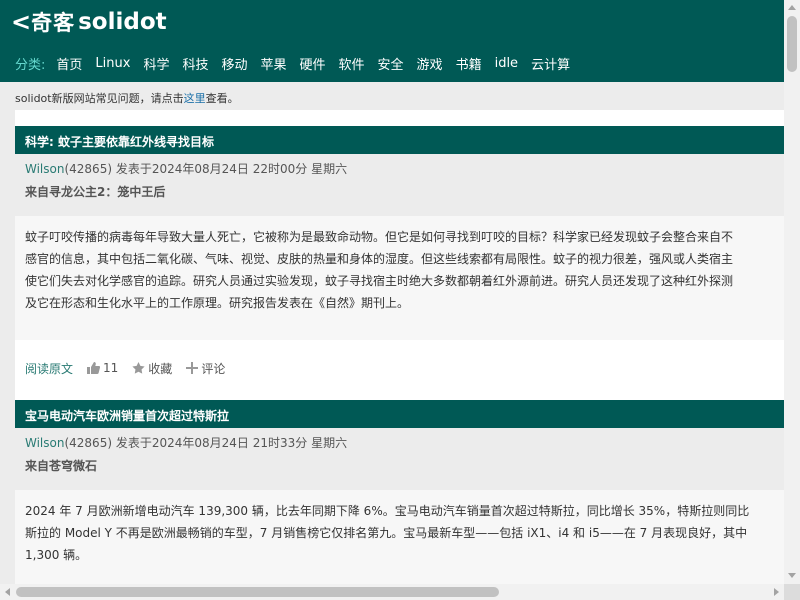  I want to click on favorite-button: 收藏, so click(152, 368).